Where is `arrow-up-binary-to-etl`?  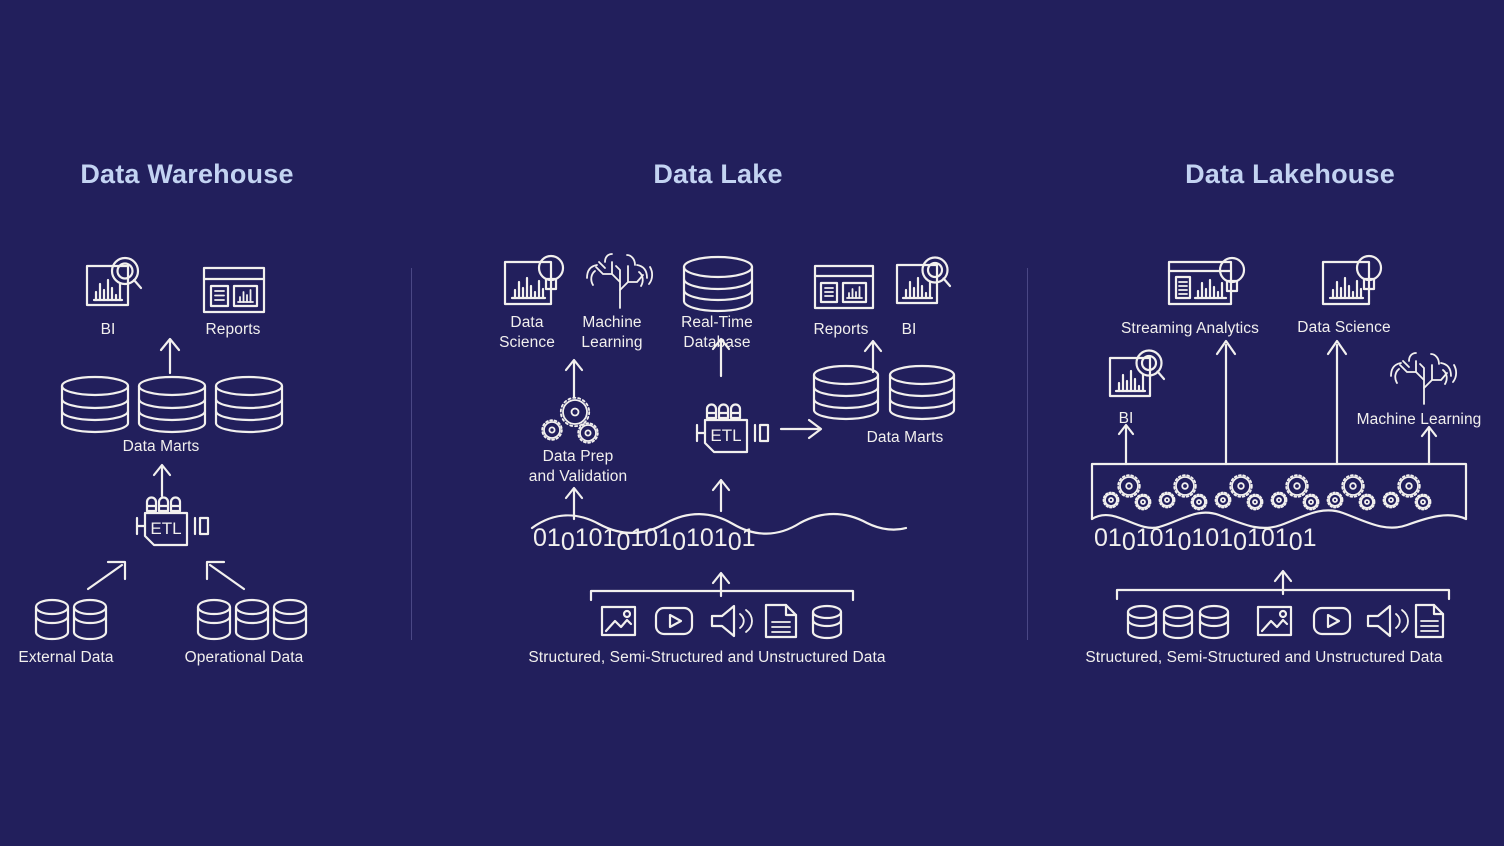 arrow-up-binary-to-etl is located at coordinates (721, 494).